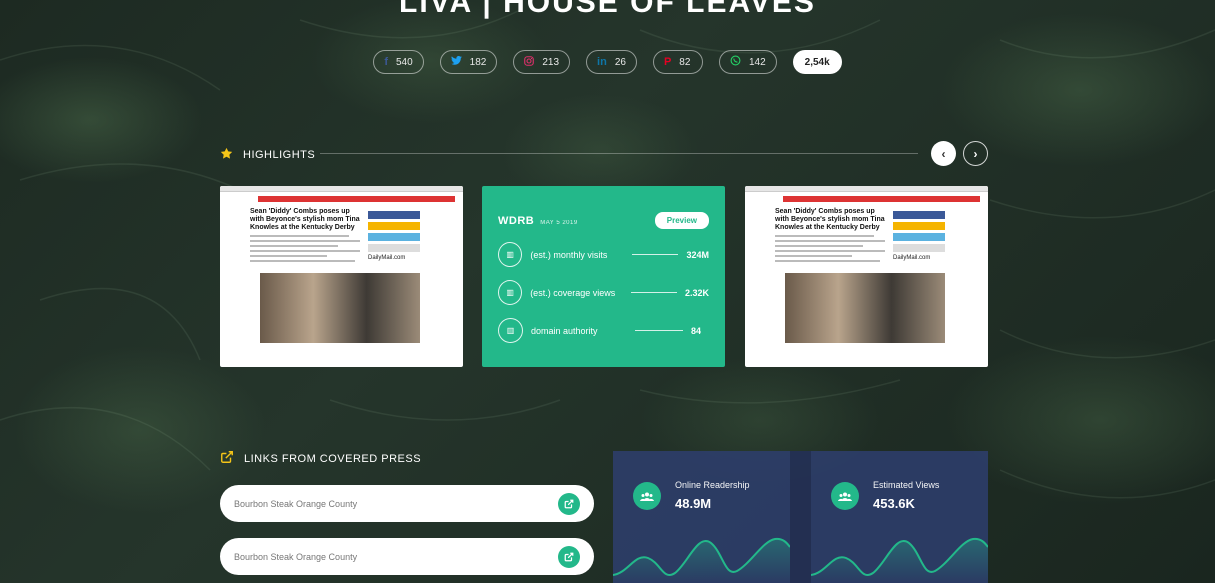  What do you see at coordinates (906, 485) in the screenshot?
I see `stat-label: Estimated Views` at bounding box center [906, 485].